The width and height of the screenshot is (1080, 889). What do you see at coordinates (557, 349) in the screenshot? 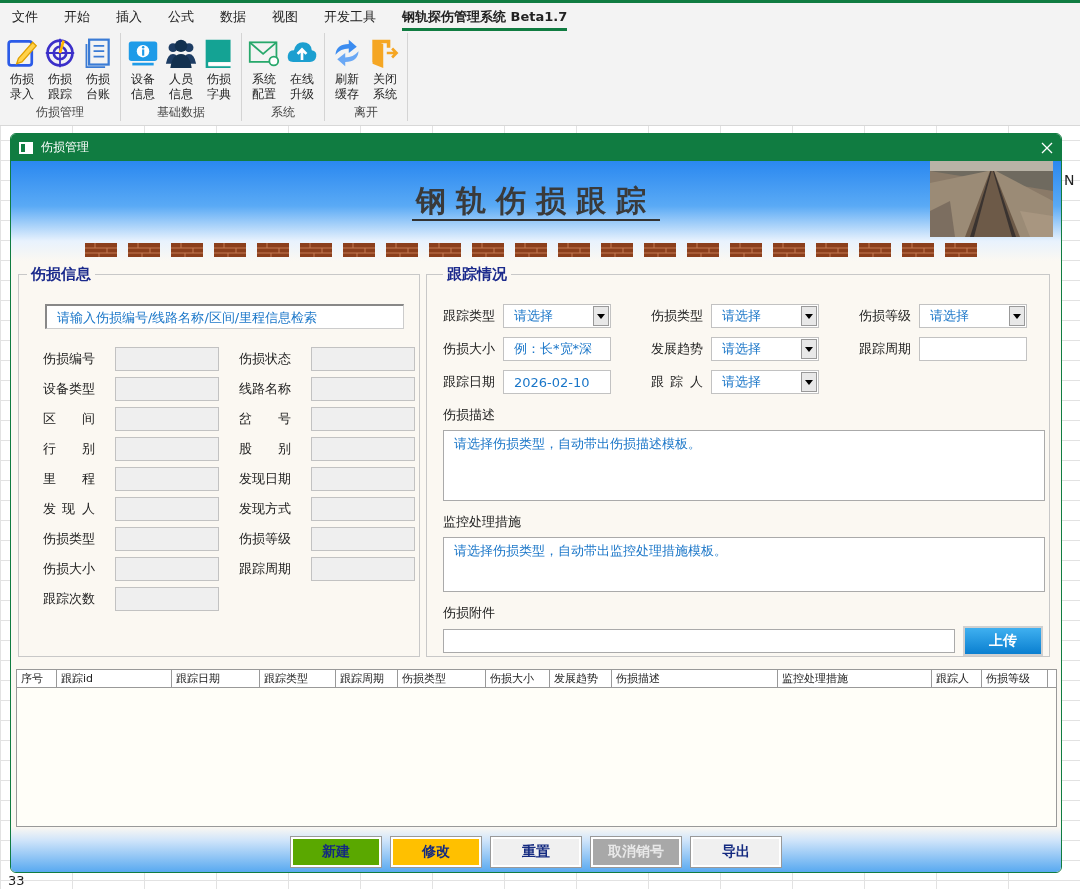
I see `input-field: 例：长*宽*深` at bounding box center [557, 349].